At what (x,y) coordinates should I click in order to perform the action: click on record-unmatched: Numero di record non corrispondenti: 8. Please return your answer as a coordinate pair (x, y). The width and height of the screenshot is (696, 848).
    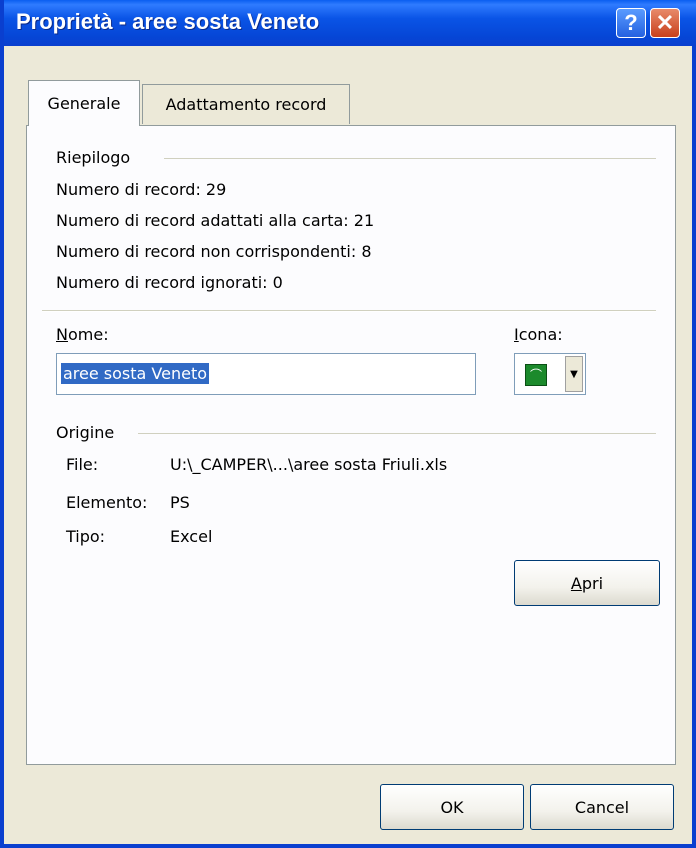
    Looking at the image, I should click on (214, 251).